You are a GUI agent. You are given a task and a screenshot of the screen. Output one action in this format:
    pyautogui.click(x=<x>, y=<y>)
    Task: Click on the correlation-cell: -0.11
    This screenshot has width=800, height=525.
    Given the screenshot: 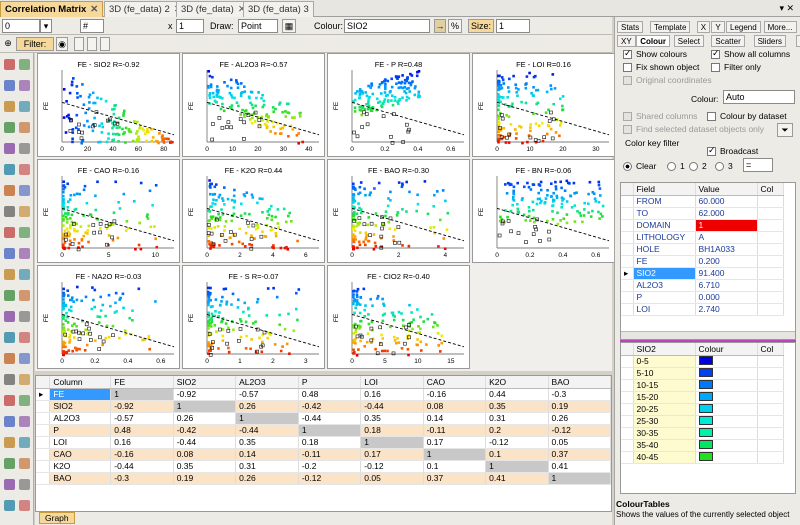 What is the action you would take?
    pyautogui.click(x=330, y=454)
    